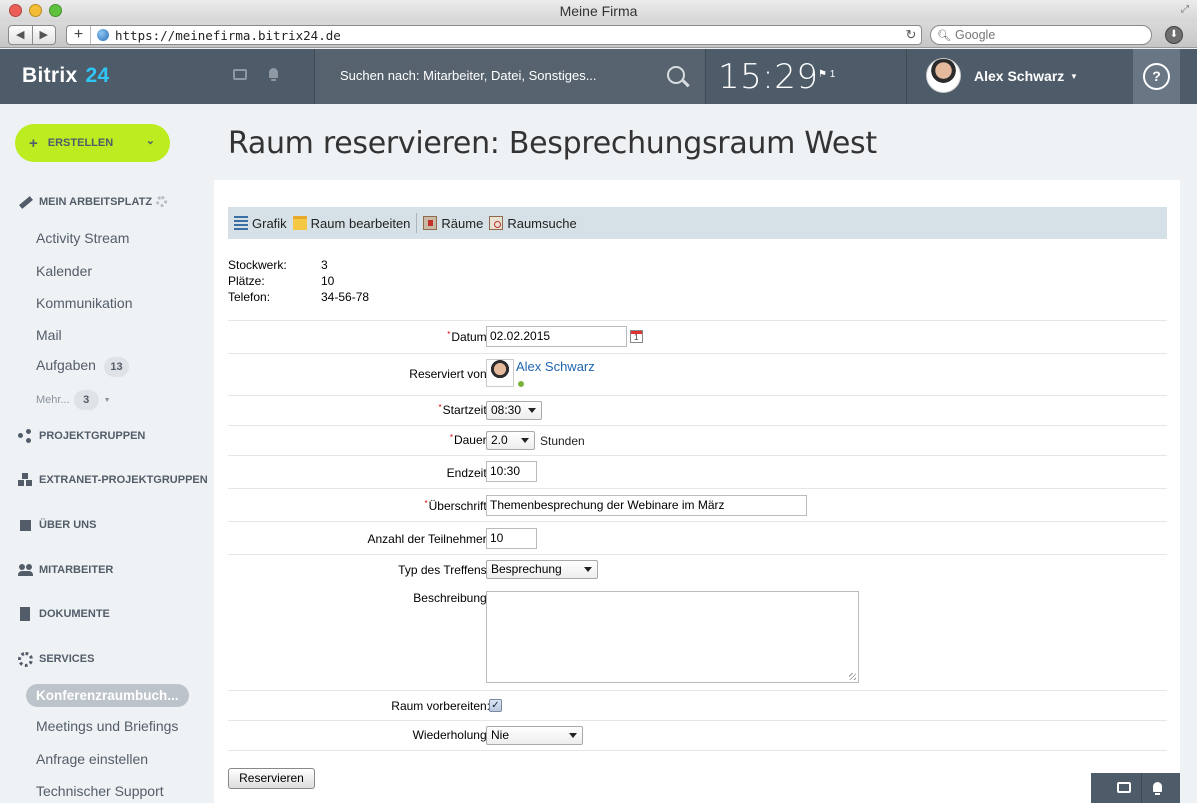 The image size is (1197, 803). Describe the element at coordinates (532, 410) in the screenshot. I see `chevron-down-icon` at that location.